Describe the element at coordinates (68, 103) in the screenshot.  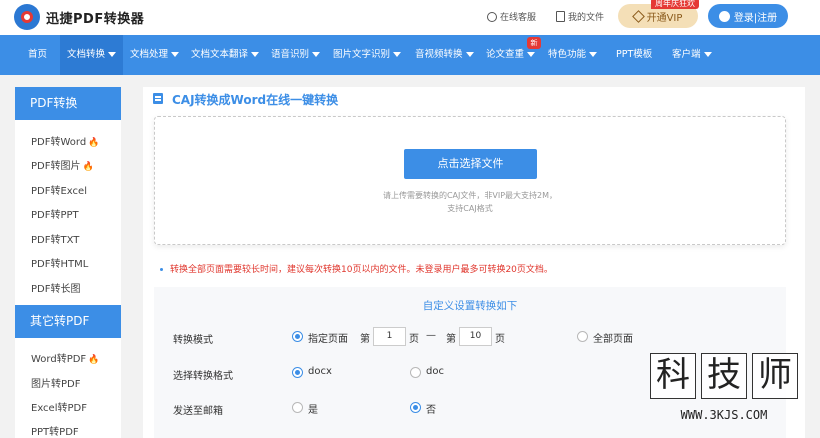
I see `sidebar-section-pdf-convert: PDF转换` at that location.